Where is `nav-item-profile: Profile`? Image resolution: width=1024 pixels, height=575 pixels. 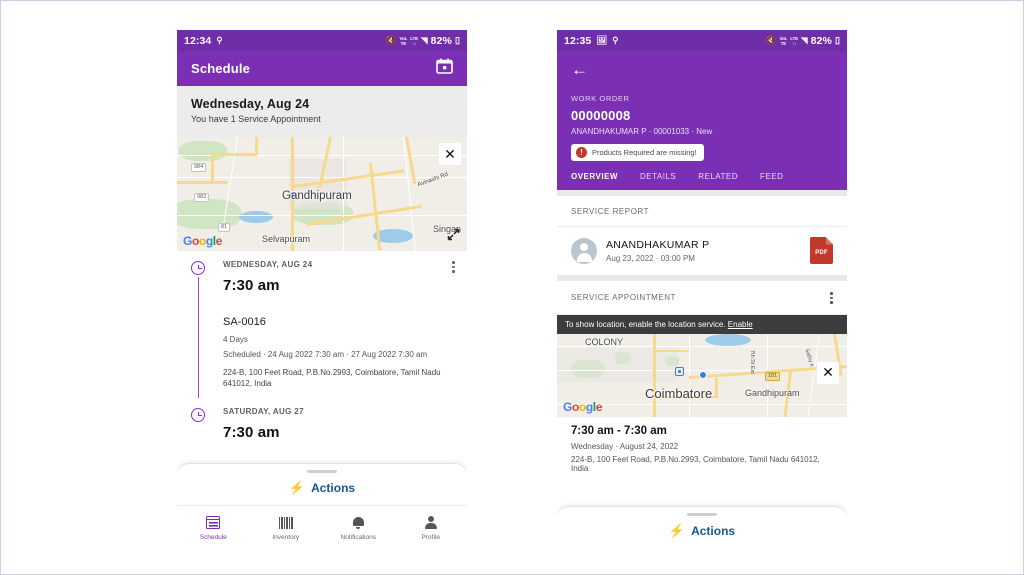 nav-item-profile: Profile is located at coordinates (431, 527).